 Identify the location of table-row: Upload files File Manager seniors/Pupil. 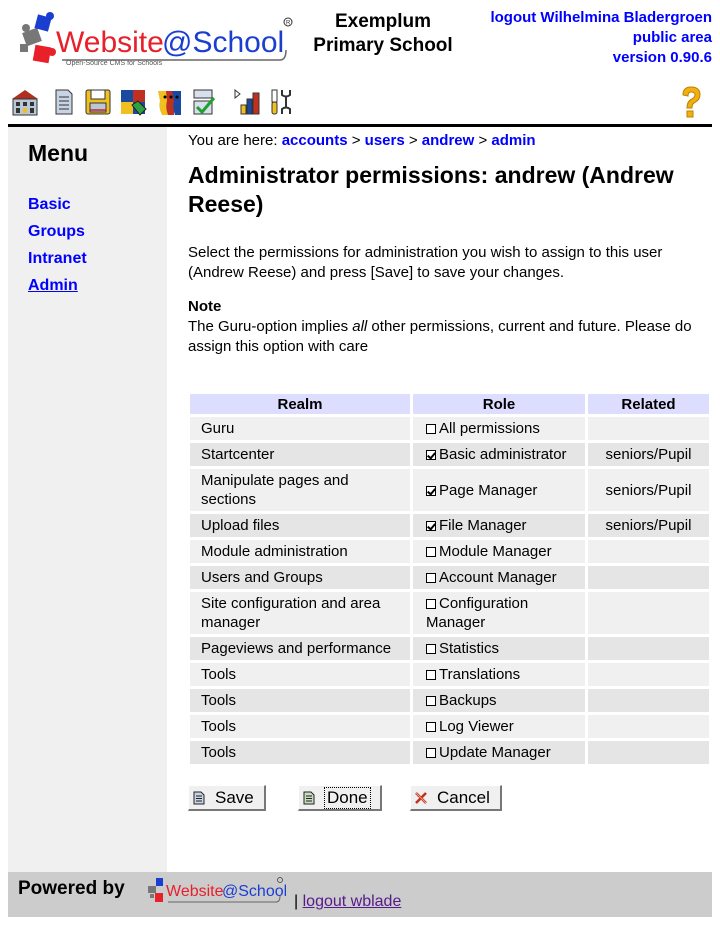
(449, 525).